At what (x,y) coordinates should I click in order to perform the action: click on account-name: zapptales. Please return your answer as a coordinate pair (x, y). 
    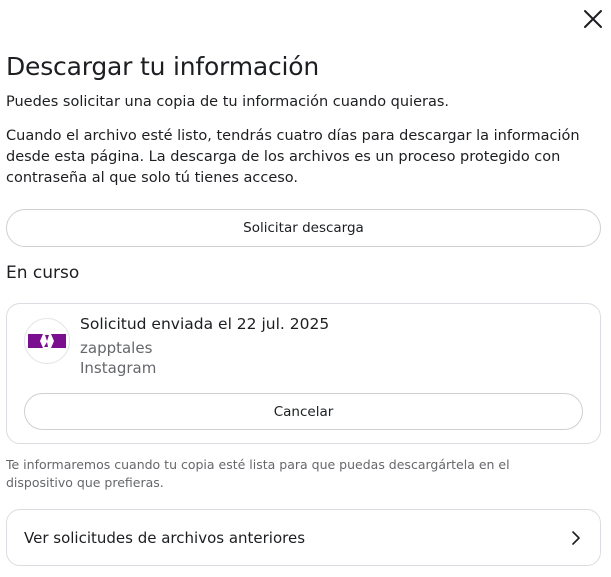
    Looking at the image, I should click on (116, 348).